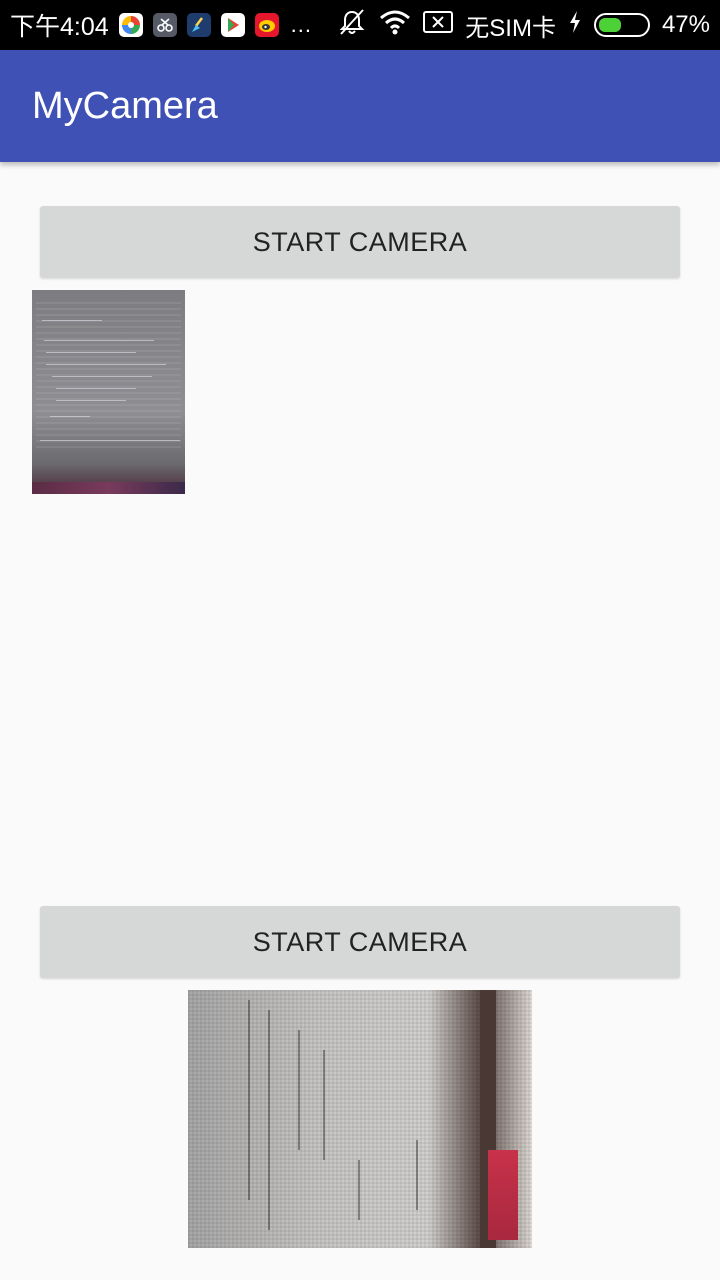  Describe the element at coordinates (685, 24) in the screenshot. I see `battery-percent: 47%` at that location.